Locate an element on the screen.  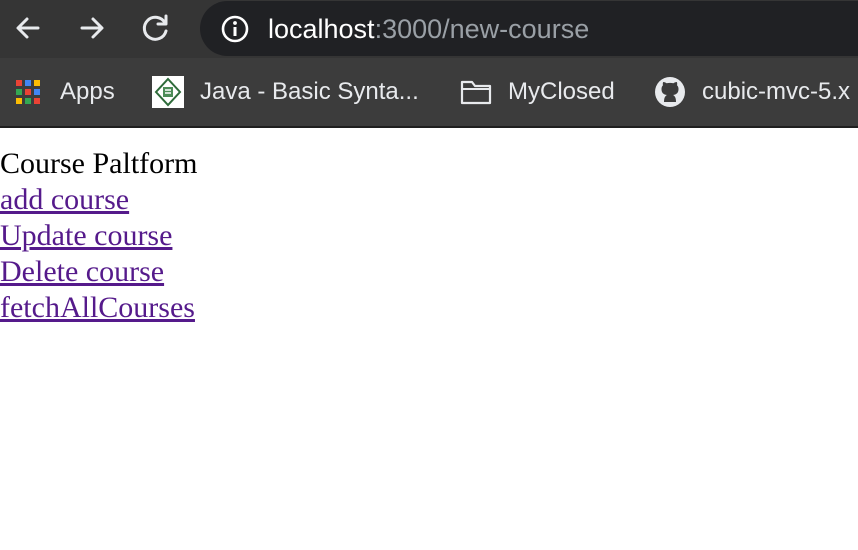
arrow-left-icon is located at coordinates (28, 28).